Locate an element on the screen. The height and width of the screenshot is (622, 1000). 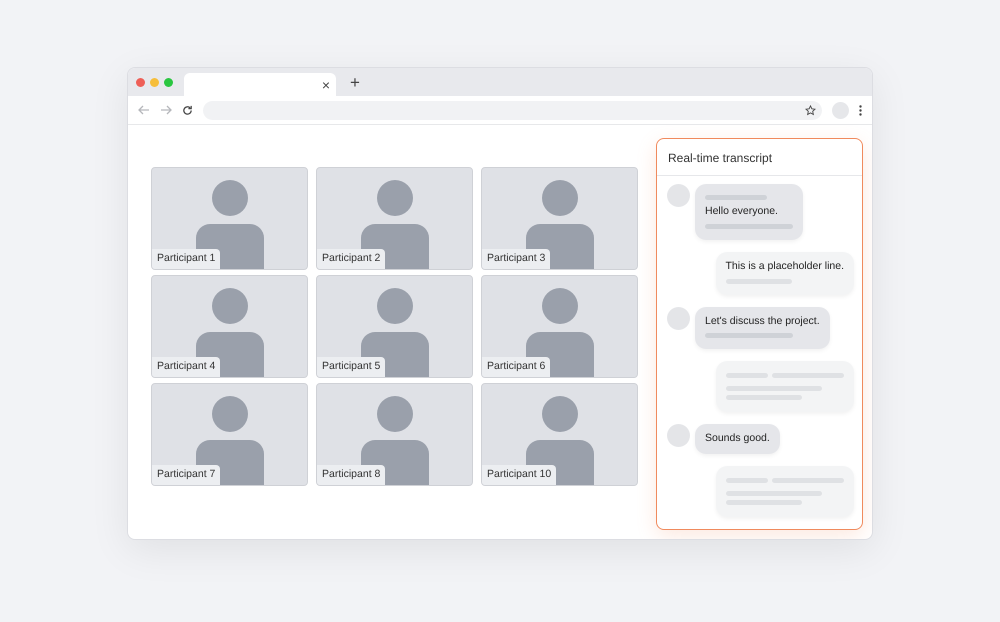
message-text: Hello everyone. is located at coordinates (742, 211).